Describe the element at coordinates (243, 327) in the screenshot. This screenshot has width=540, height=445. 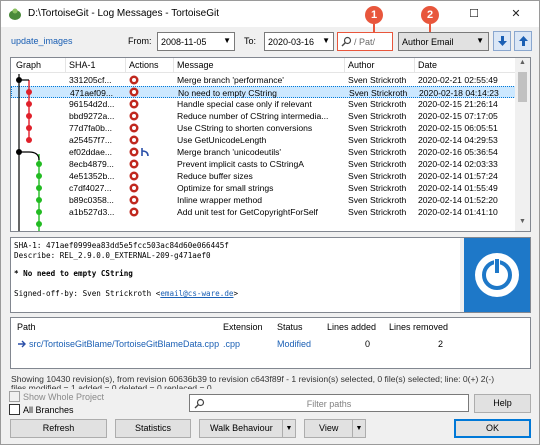
I see `files-column-extension: Extension` at that location.